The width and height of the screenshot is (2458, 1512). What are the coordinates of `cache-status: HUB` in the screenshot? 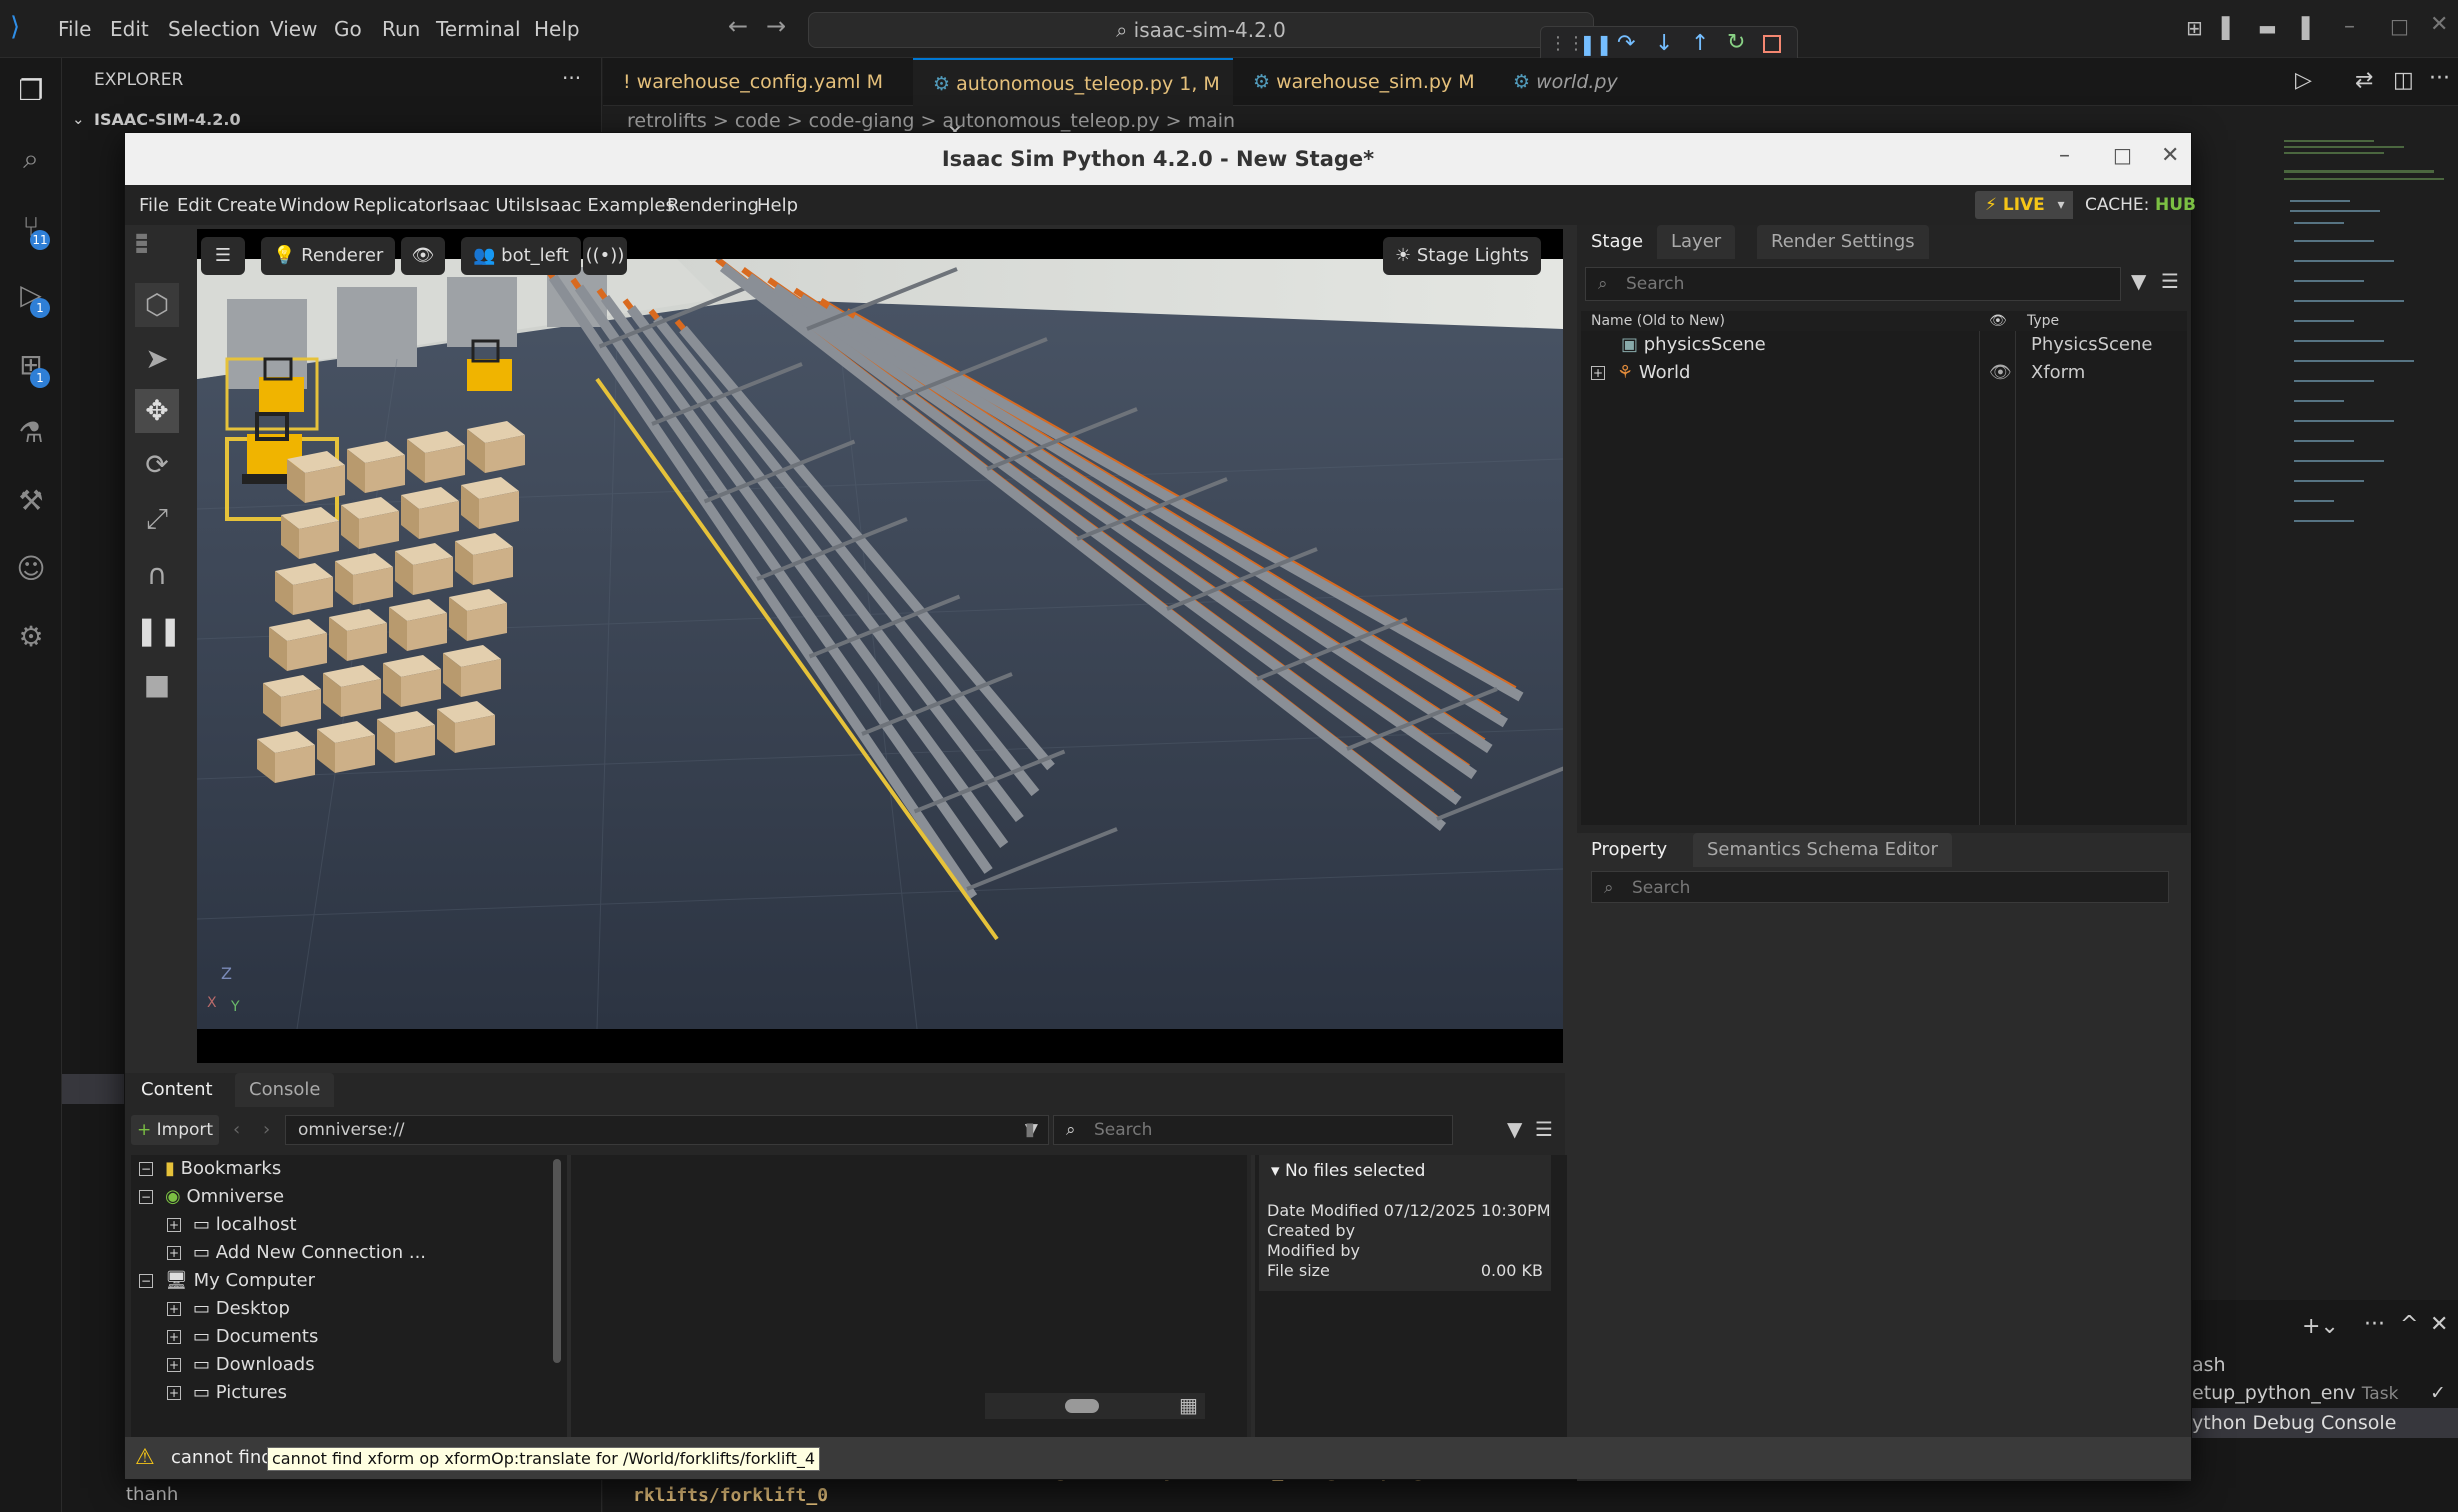 It's located at (2175, 205).